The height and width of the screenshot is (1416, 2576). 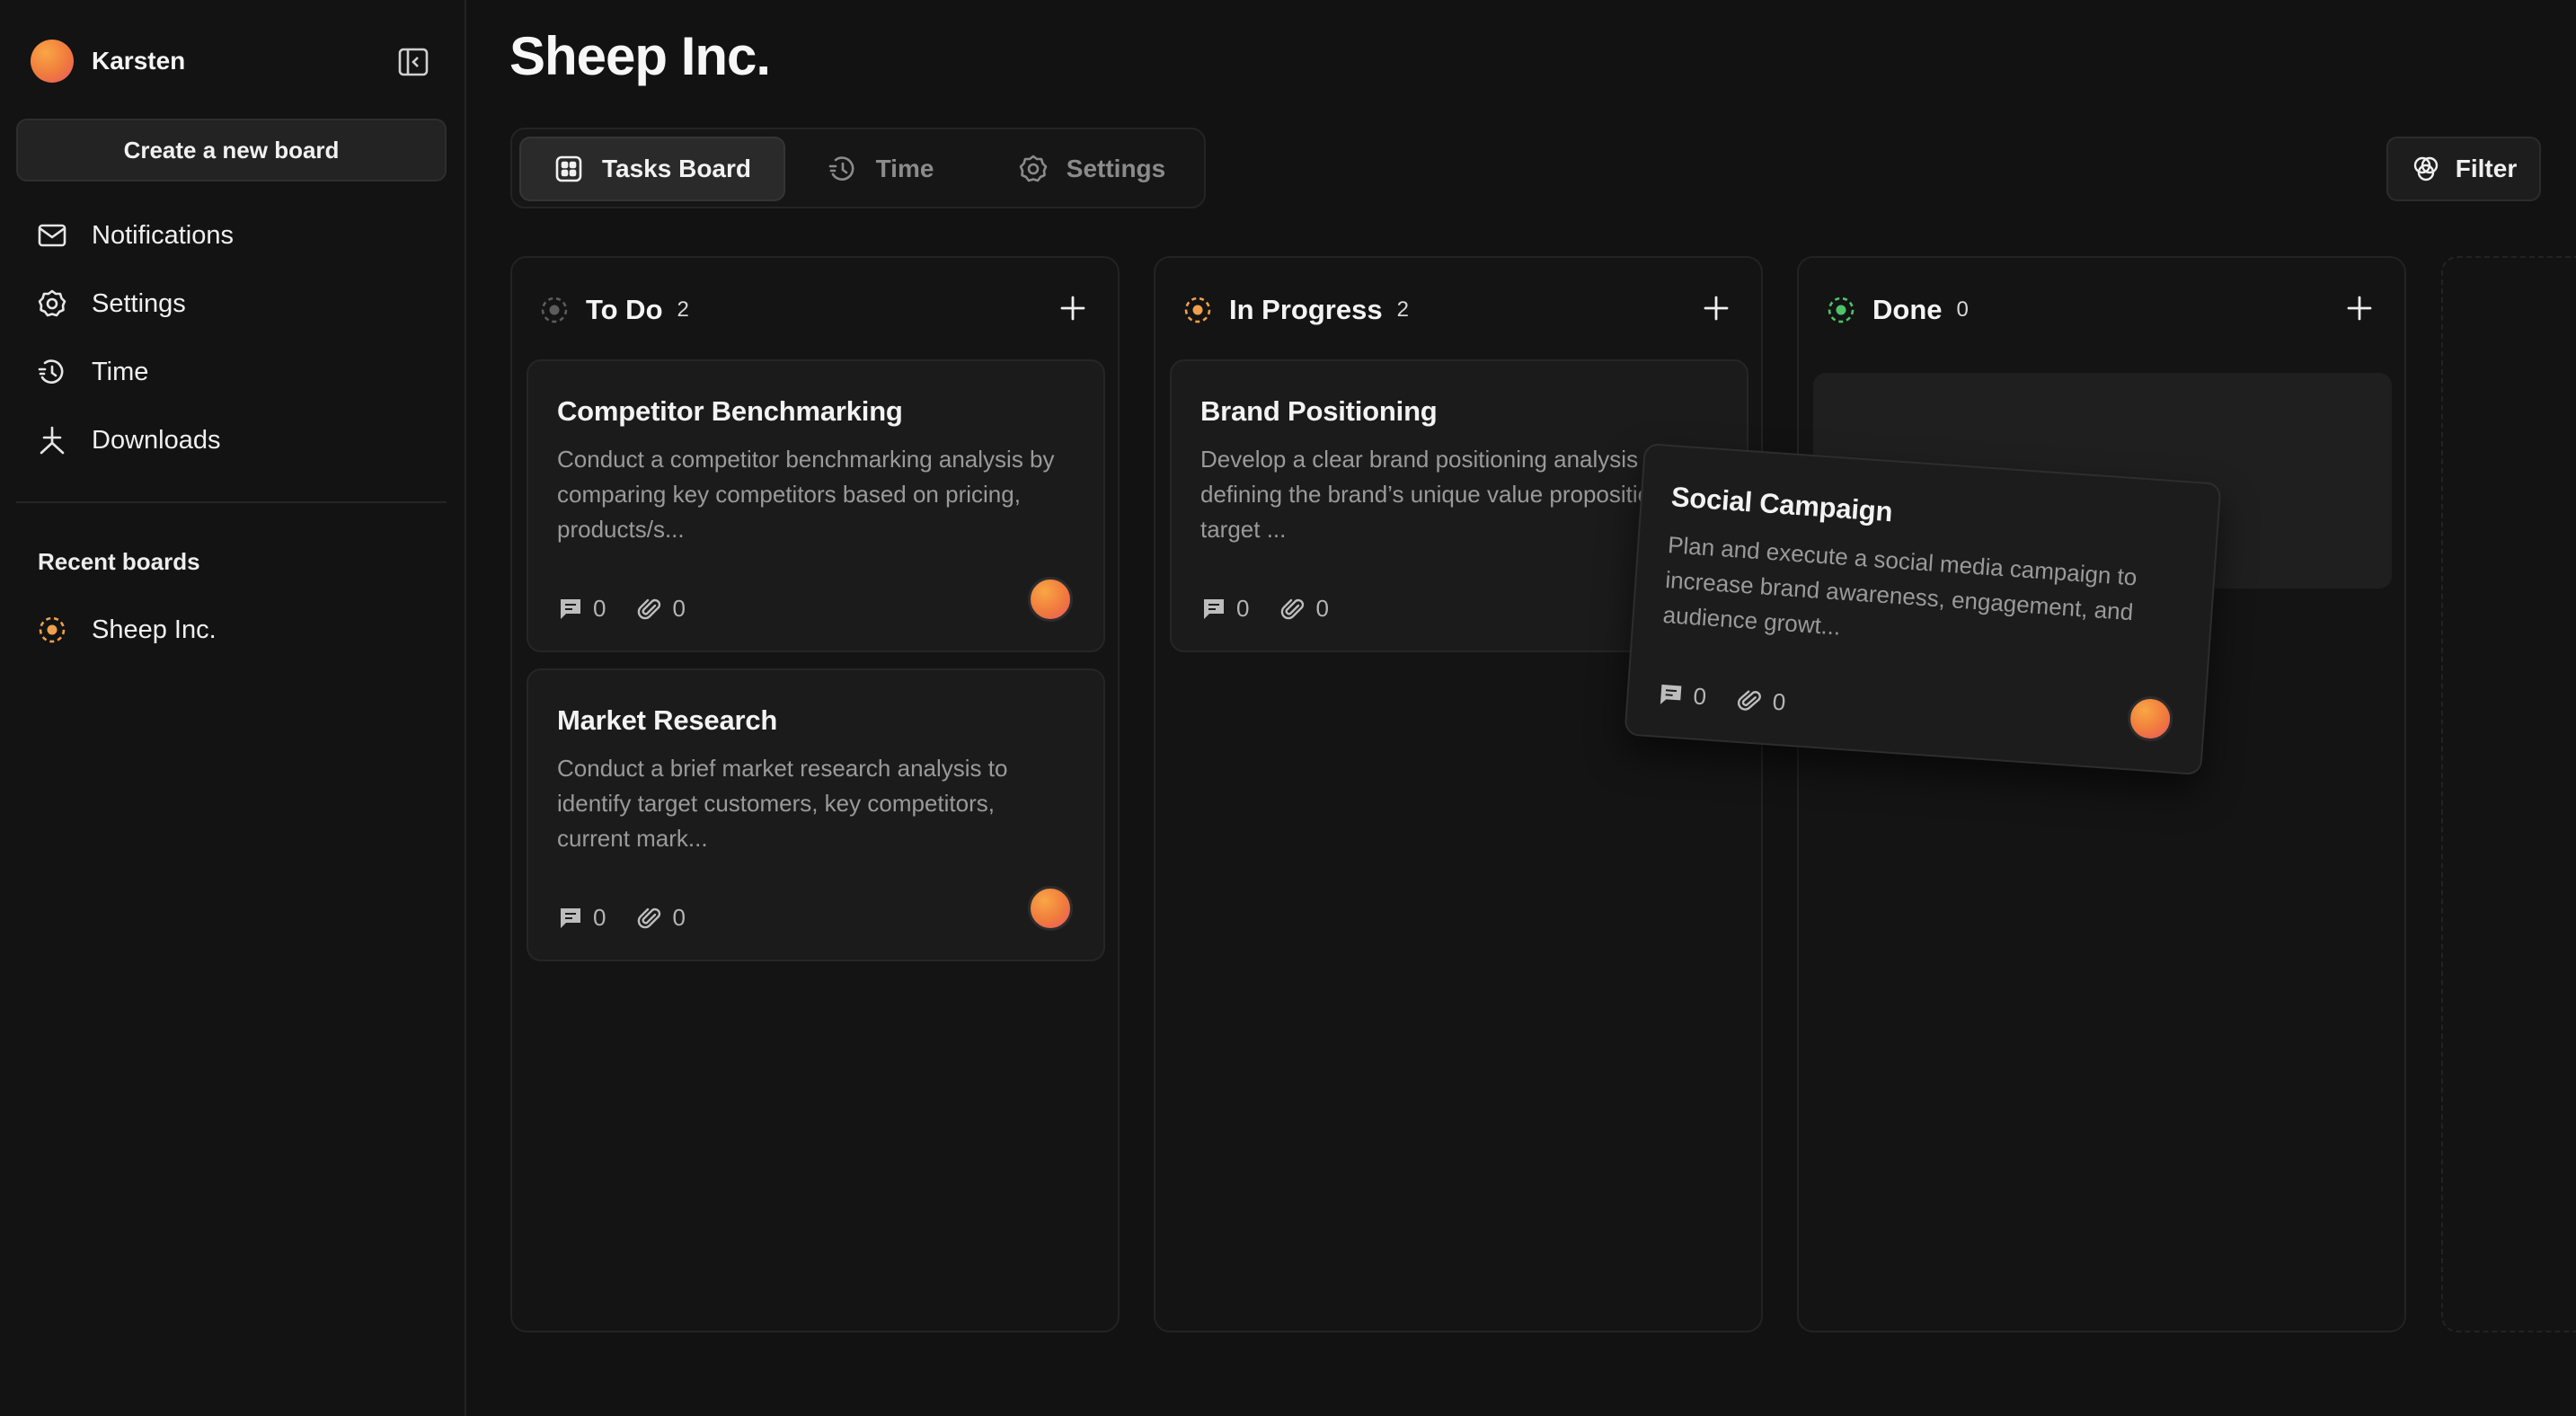 What do you see at coordinates (52, 235) in the screenshot?
I see `mail-icon` at bounding box center [52, 235].